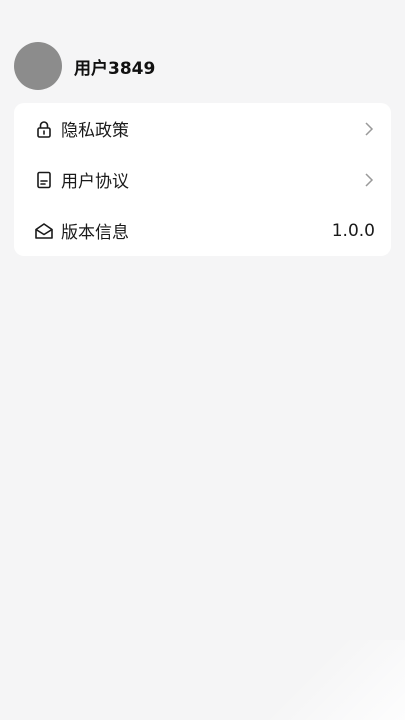  What do you see at coordinates (44, 231) in the screenshot?
I see `mail-open-icon` at bounding box center [44, 231].